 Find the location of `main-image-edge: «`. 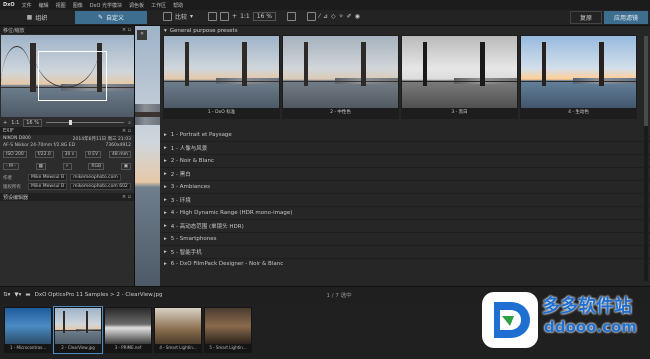

main-image-edge: « is located at coordinates (147, 156).